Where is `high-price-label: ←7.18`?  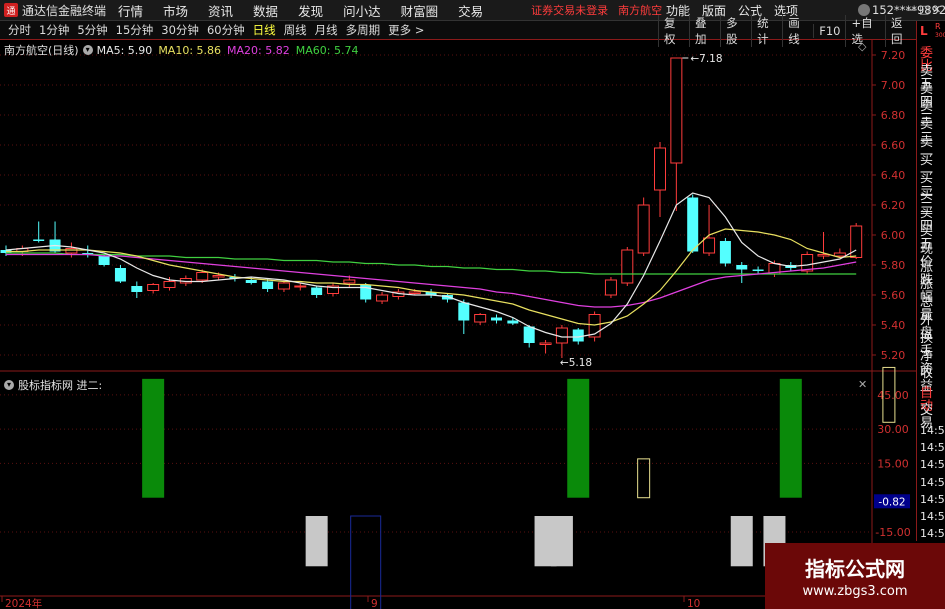
high-price-label: ←7.18 is located at coordinates (706, 59).